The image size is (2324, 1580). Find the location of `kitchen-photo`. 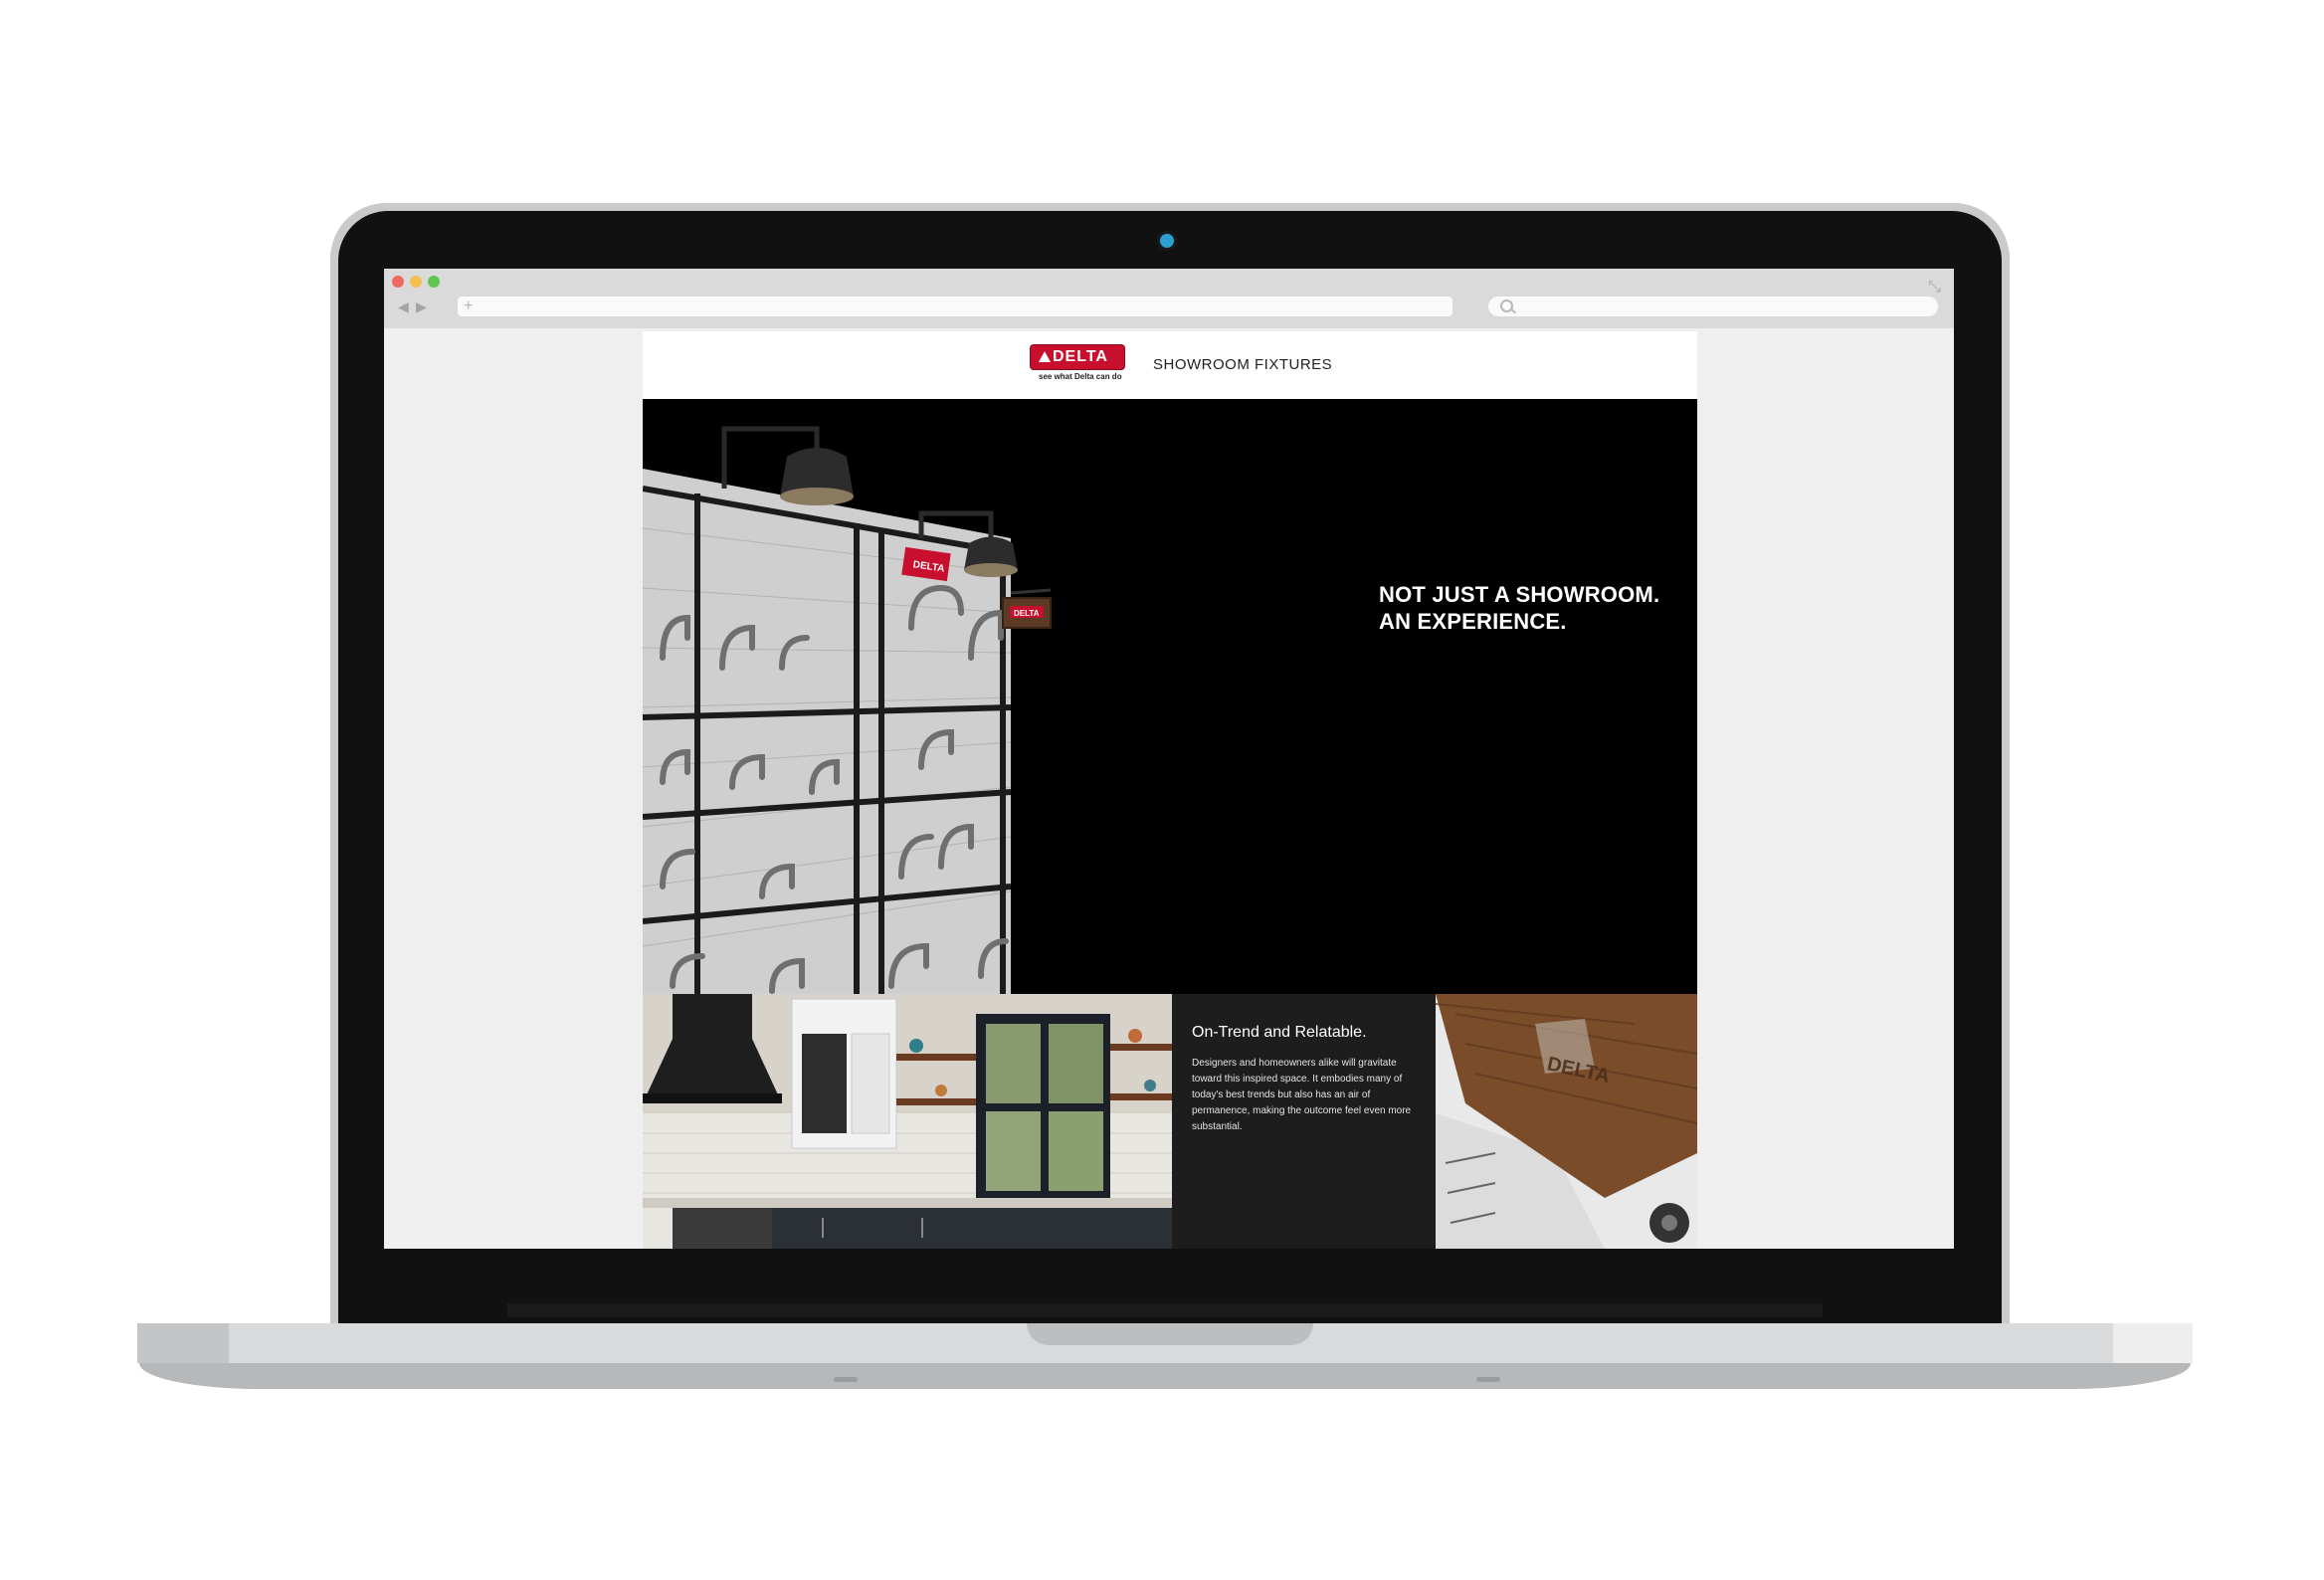

kitchen-photo is located at coordinates (908, 1121).